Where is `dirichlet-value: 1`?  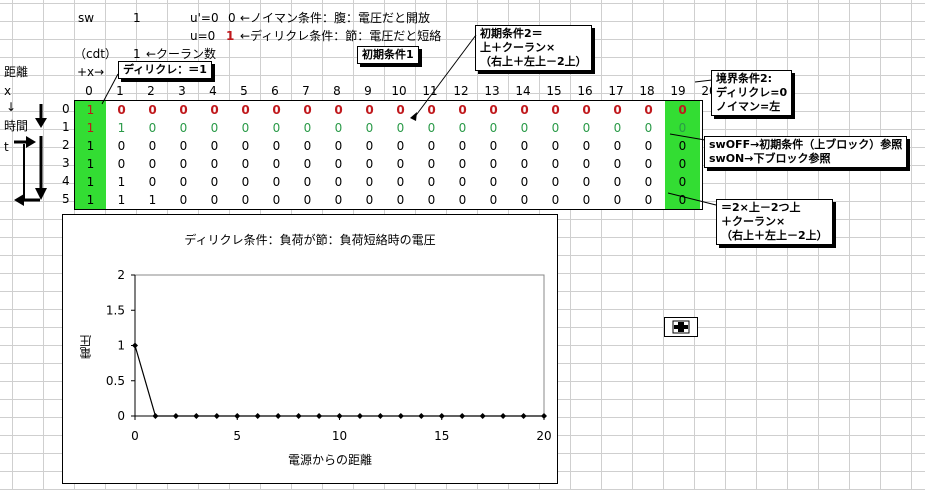
dirichlet-value: 1 is located at coordinates (230, 36).